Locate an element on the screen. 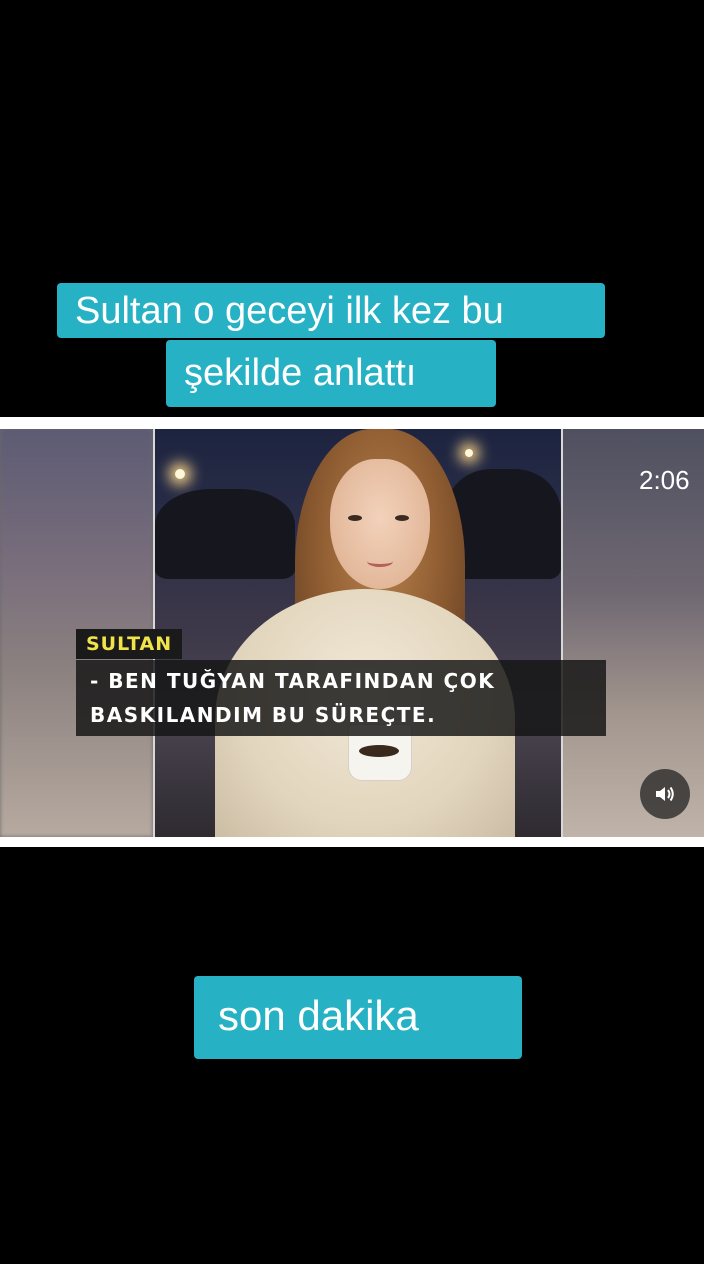  speaker-name-tag: SULTAN is located at coordinates (129, 644).